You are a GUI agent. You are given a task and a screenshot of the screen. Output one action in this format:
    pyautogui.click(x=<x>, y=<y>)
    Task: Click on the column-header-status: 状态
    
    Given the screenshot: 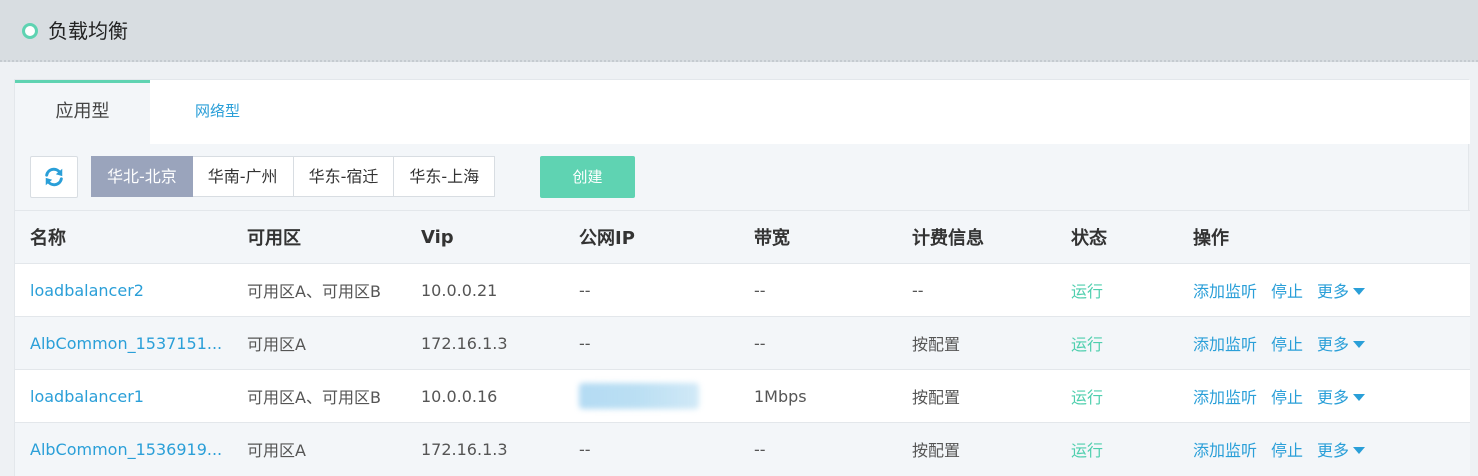 What is the action you would take?
    pyautogui.click(x=1117, y=237)
    